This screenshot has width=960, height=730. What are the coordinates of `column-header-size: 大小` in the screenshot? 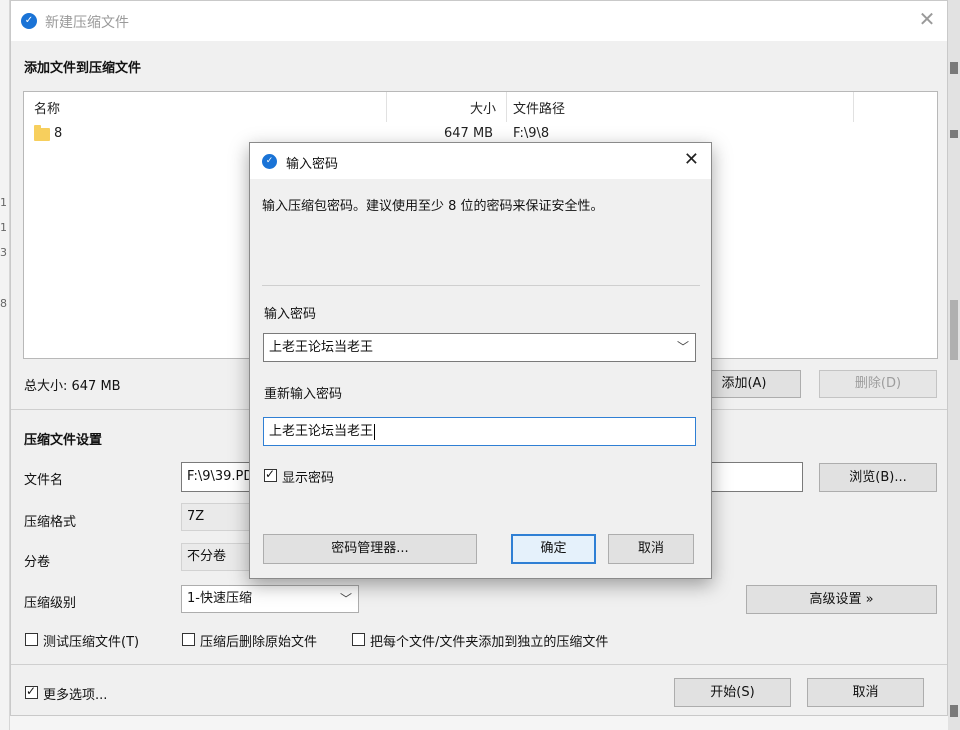 It's located at (483, 107).